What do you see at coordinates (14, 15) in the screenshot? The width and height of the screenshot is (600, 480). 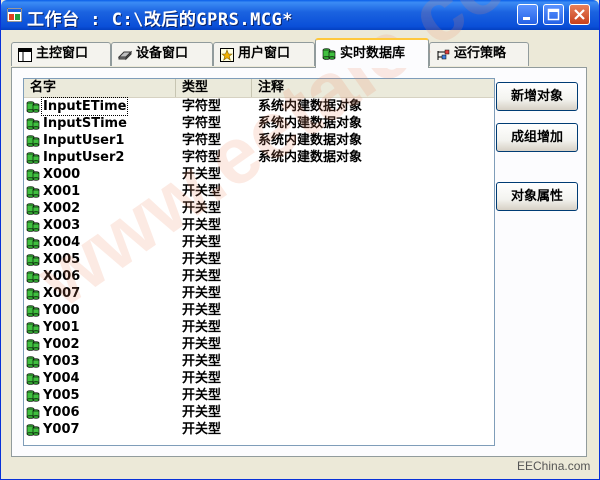 I see `app-icon` at bounding box center [14, 15].